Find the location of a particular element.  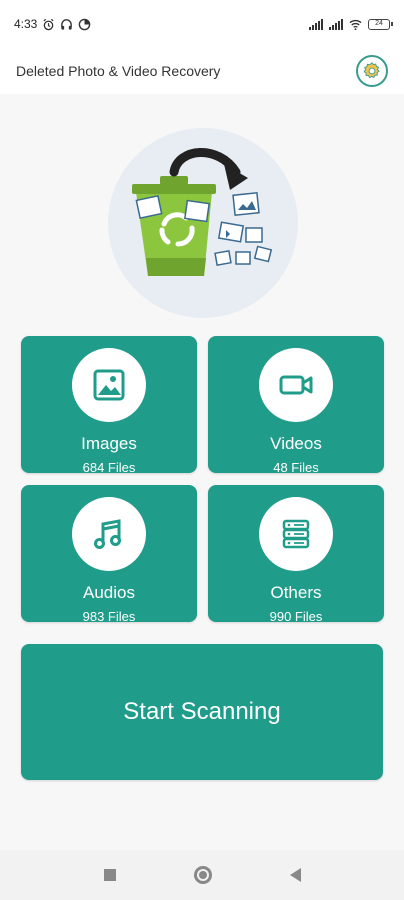

audios-icon-circle is located at coordinates (109, 534).